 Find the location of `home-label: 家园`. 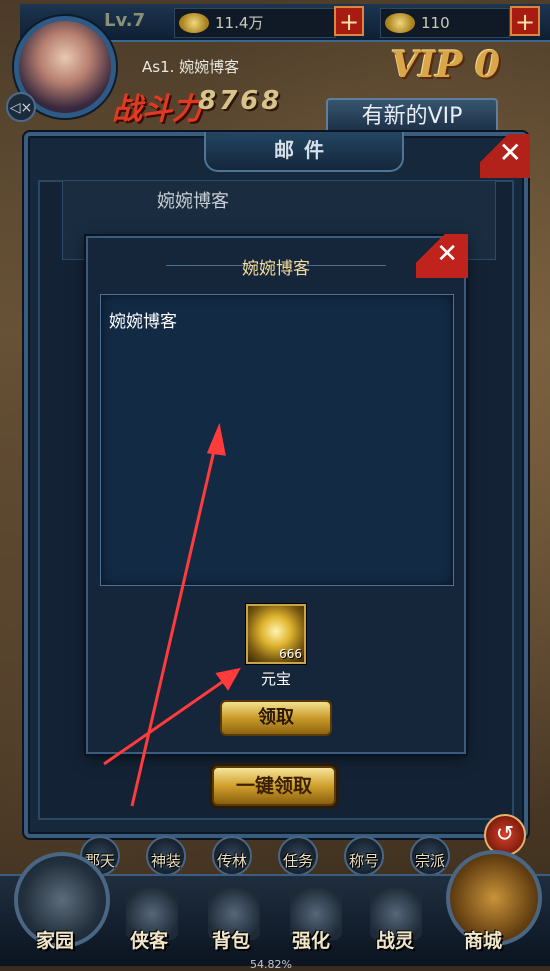

home-label: 家园 is located at coordinates (55, 941).